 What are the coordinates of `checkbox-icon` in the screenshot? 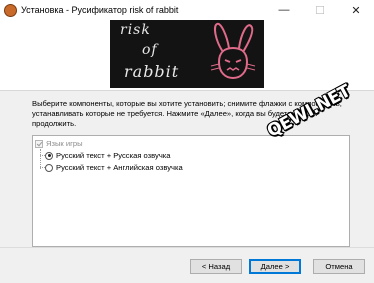 It's located at (39, 143).